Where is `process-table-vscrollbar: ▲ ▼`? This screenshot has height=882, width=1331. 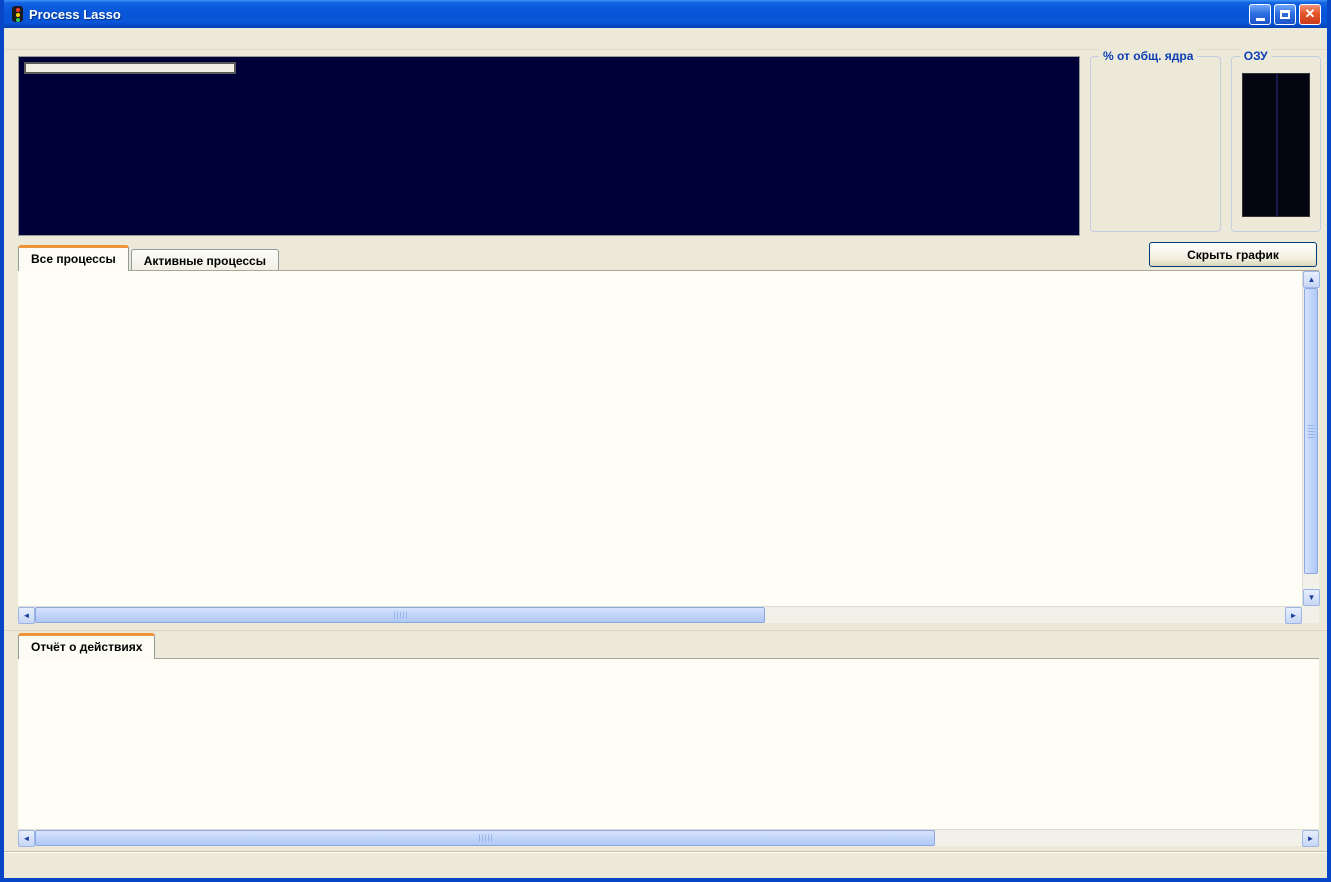
process-table-vscrollbar: ▲ ▼ is located at coordinates (1311, 438).